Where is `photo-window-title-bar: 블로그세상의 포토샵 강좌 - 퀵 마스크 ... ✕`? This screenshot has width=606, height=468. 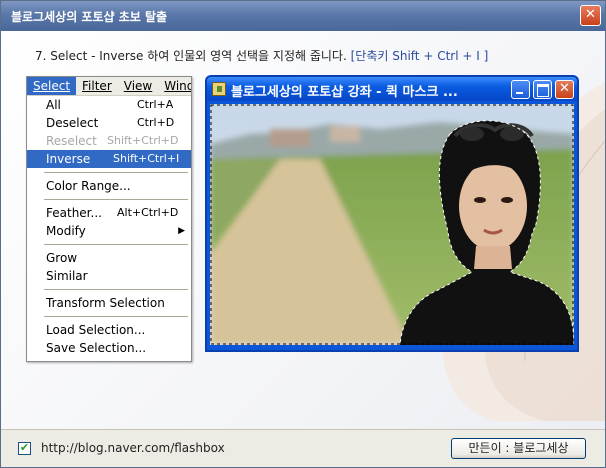
photo-window-title-bar: 블로그세상의 포토샵 강좌 - 퀵 마스크 ... ✕ is located at coordinates (392, 89).